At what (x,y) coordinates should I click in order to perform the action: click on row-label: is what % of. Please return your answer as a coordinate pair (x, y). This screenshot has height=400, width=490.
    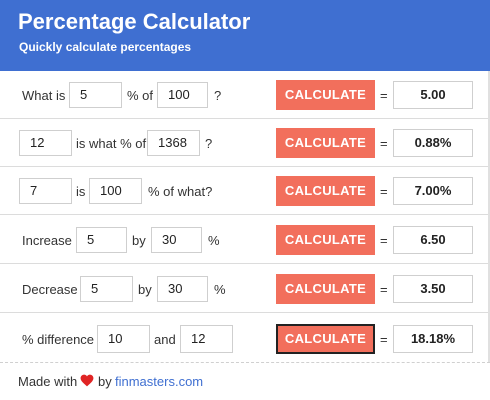
    Looking at the image, I should click on (111, 143).